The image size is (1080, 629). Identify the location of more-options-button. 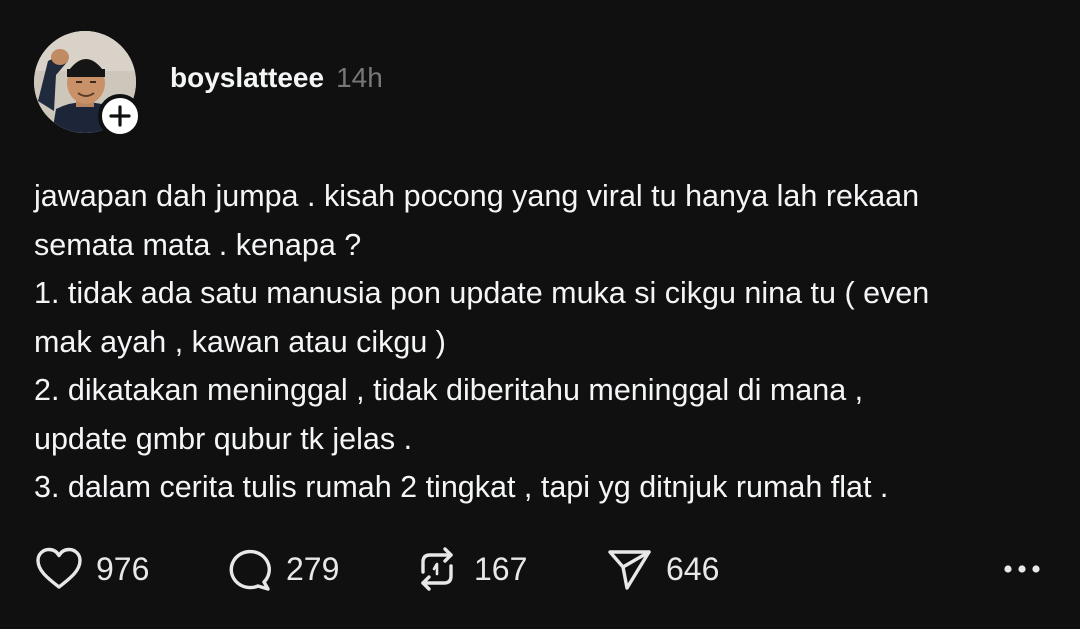
(1022, 569).